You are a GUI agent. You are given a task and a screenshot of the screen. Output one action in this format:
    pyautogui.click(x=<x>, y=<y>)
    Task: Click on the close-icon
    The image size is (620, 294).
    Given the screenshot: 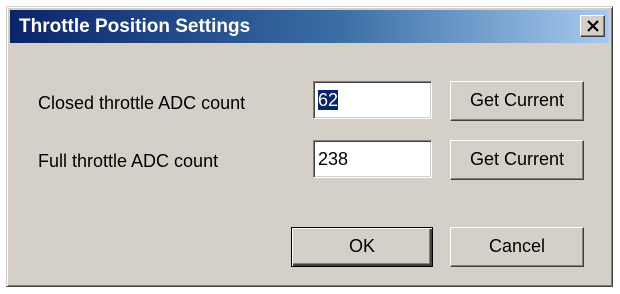 What is the action you would take?
    pyautogui.click(x=593, y=26)
    